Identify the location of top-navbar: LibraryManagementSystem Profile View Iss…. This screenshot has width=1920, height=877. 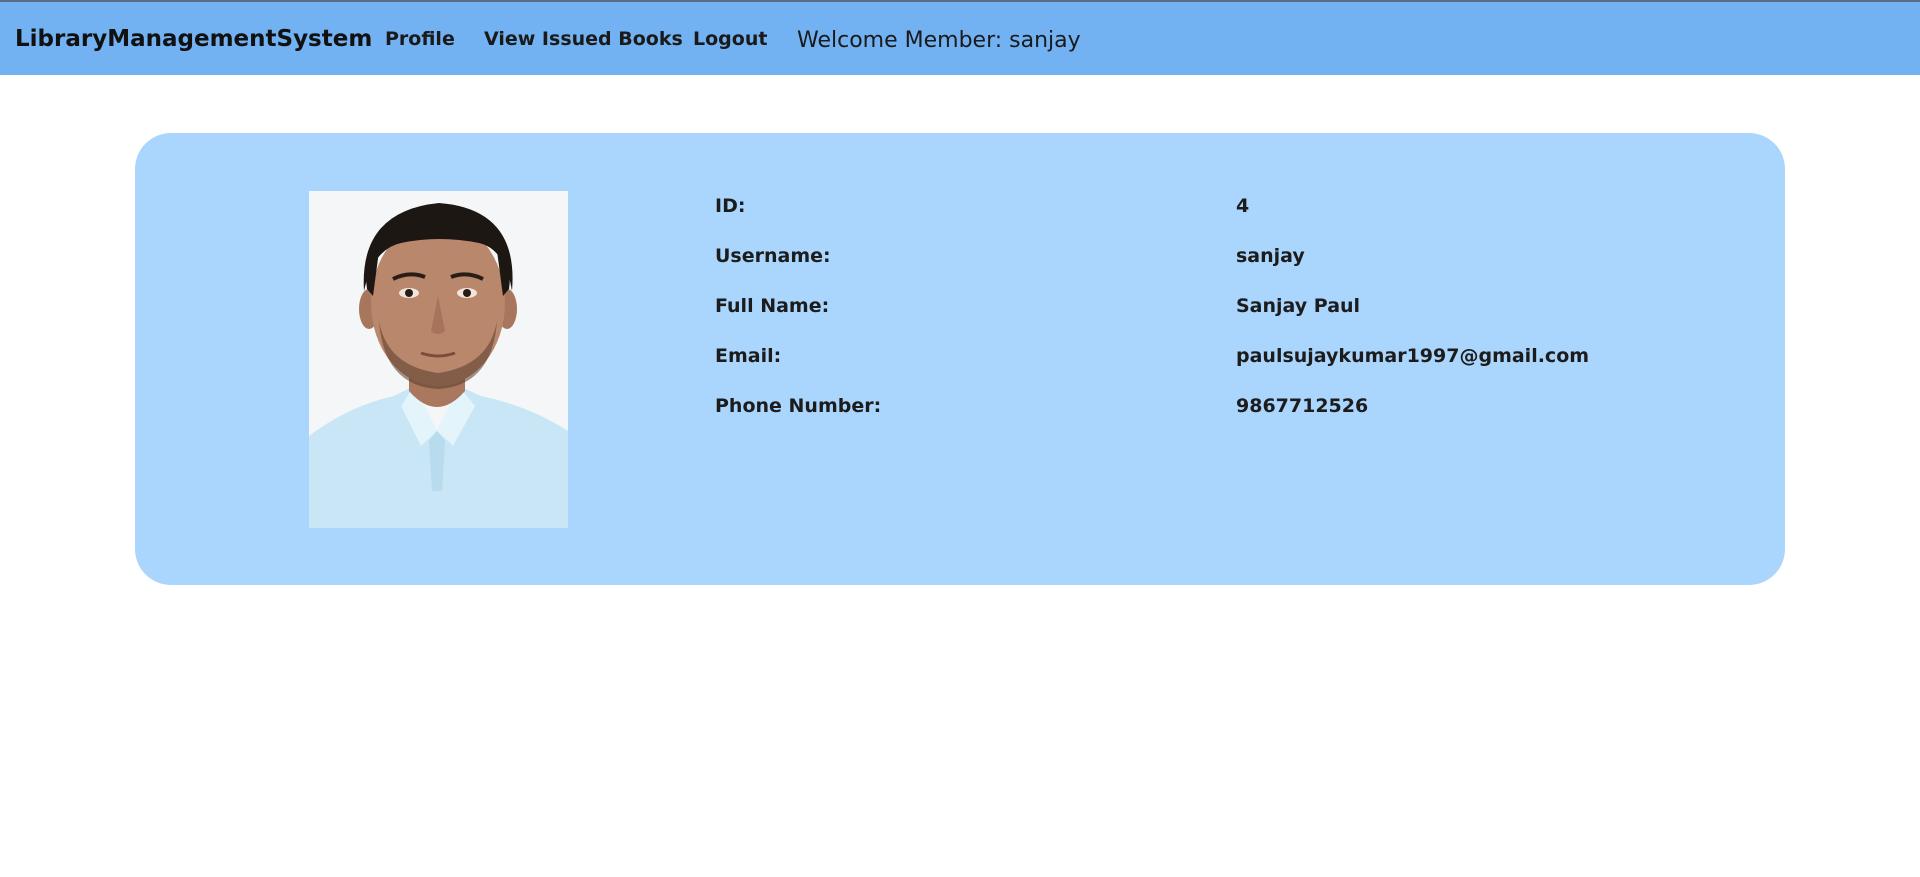
(960, 37).